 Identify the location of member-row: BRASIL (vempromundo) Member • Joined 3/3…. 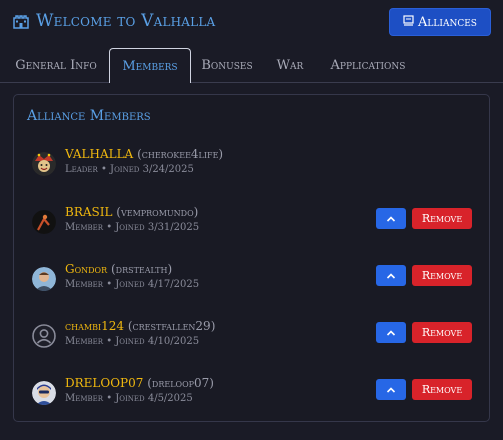
(252, 225).